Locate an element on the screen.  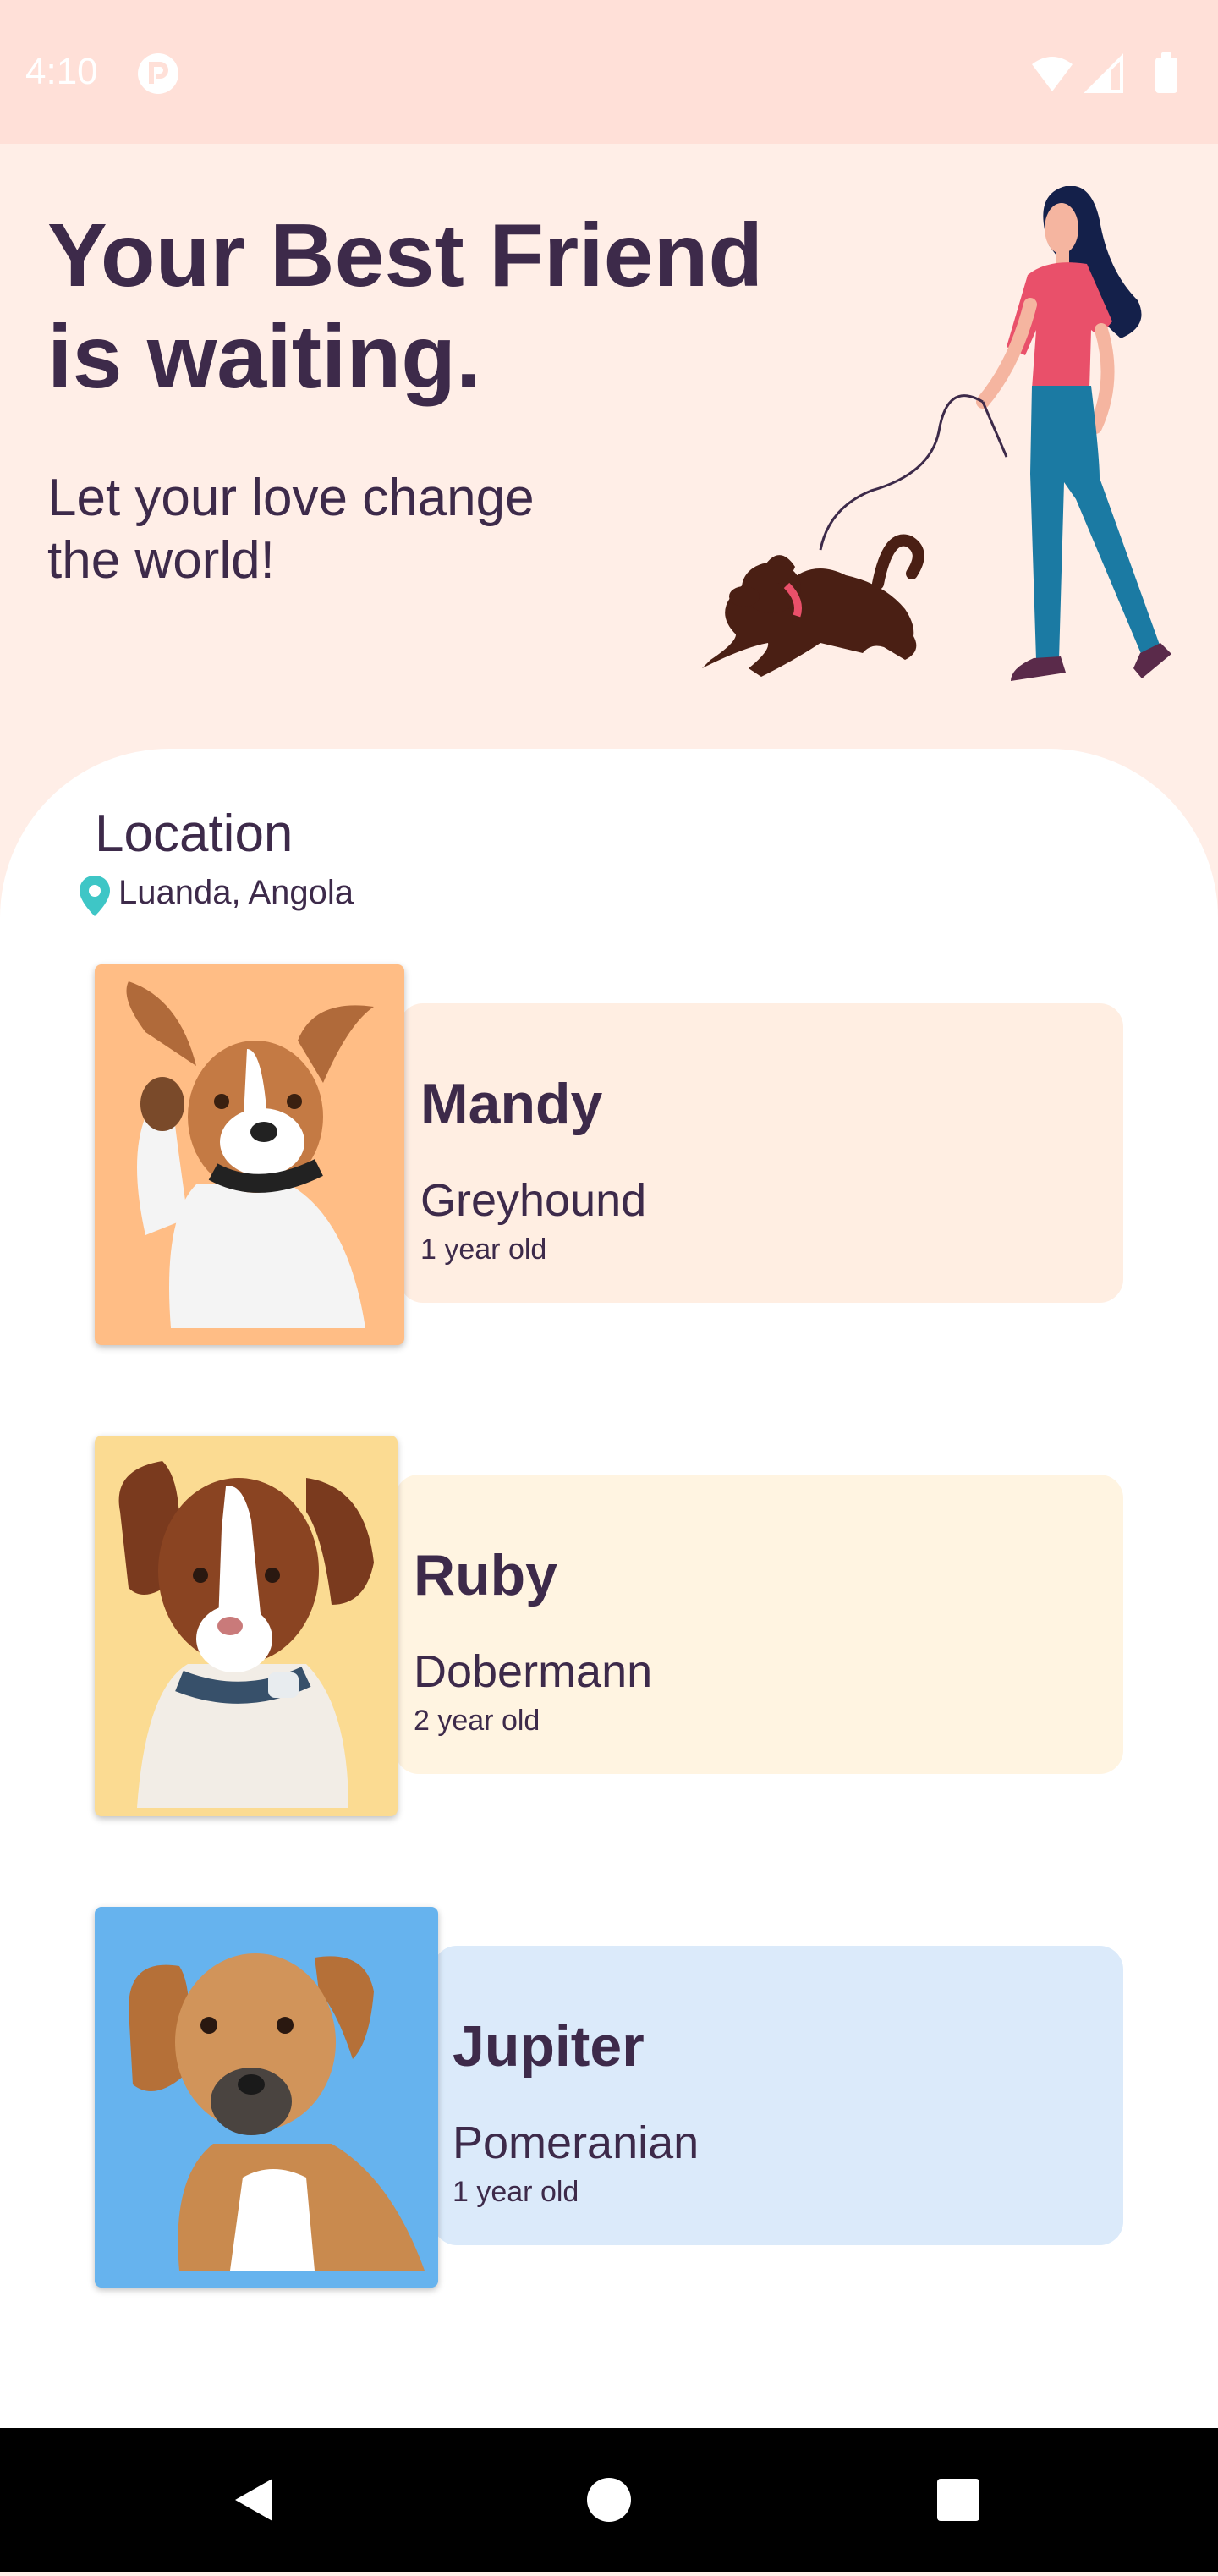
pet-name: Ruby is located at coordinates (485, 1575).